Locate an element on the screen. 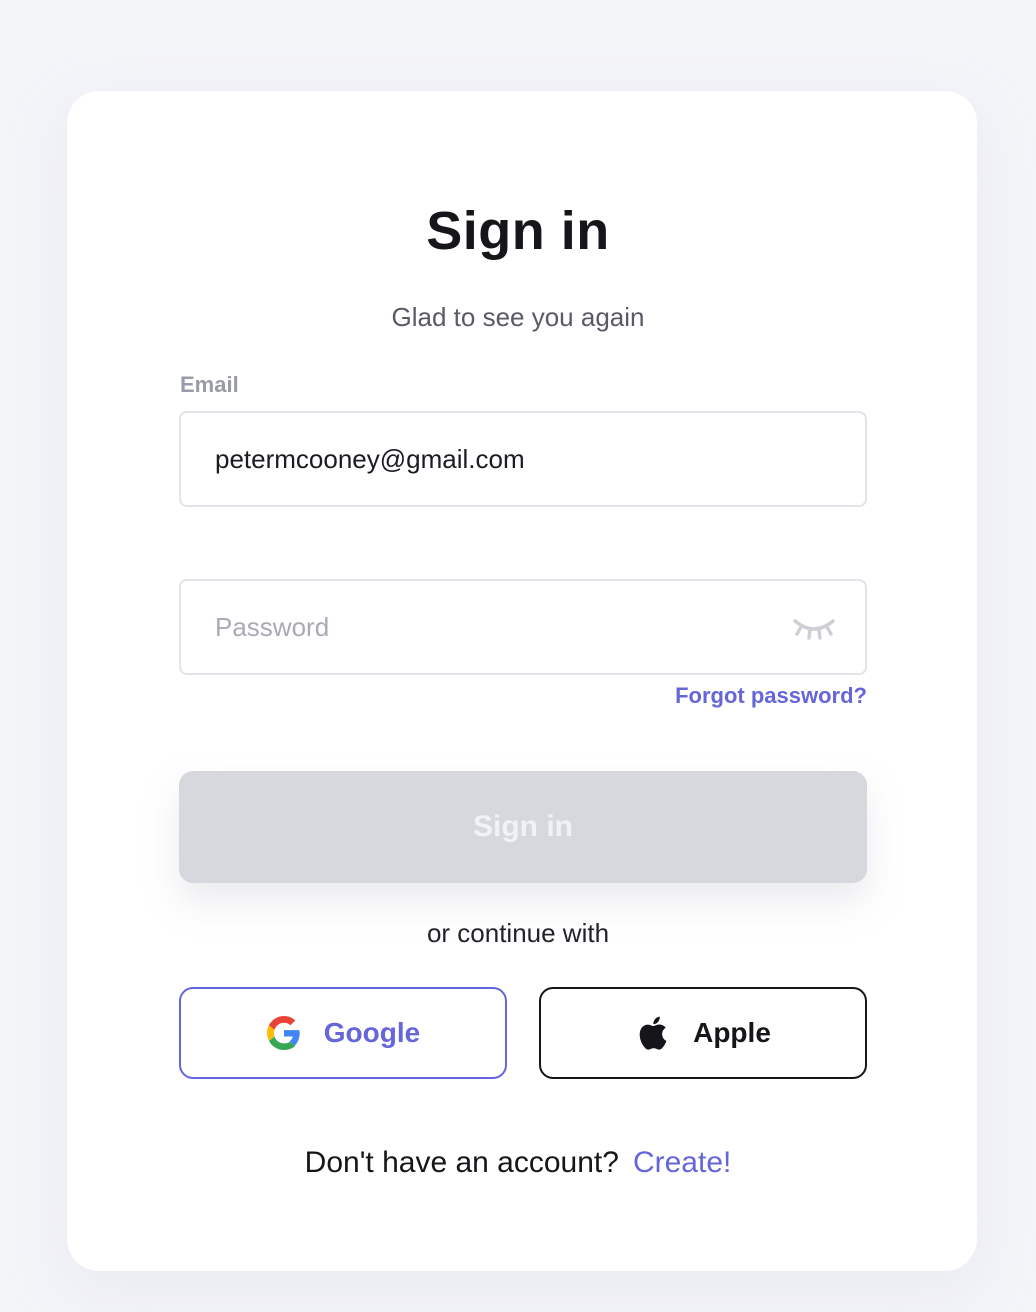 Image resolution: width=1036 pixels, height=1312 pixels. google-button-label: Google is located at coordinates (372, 1032).